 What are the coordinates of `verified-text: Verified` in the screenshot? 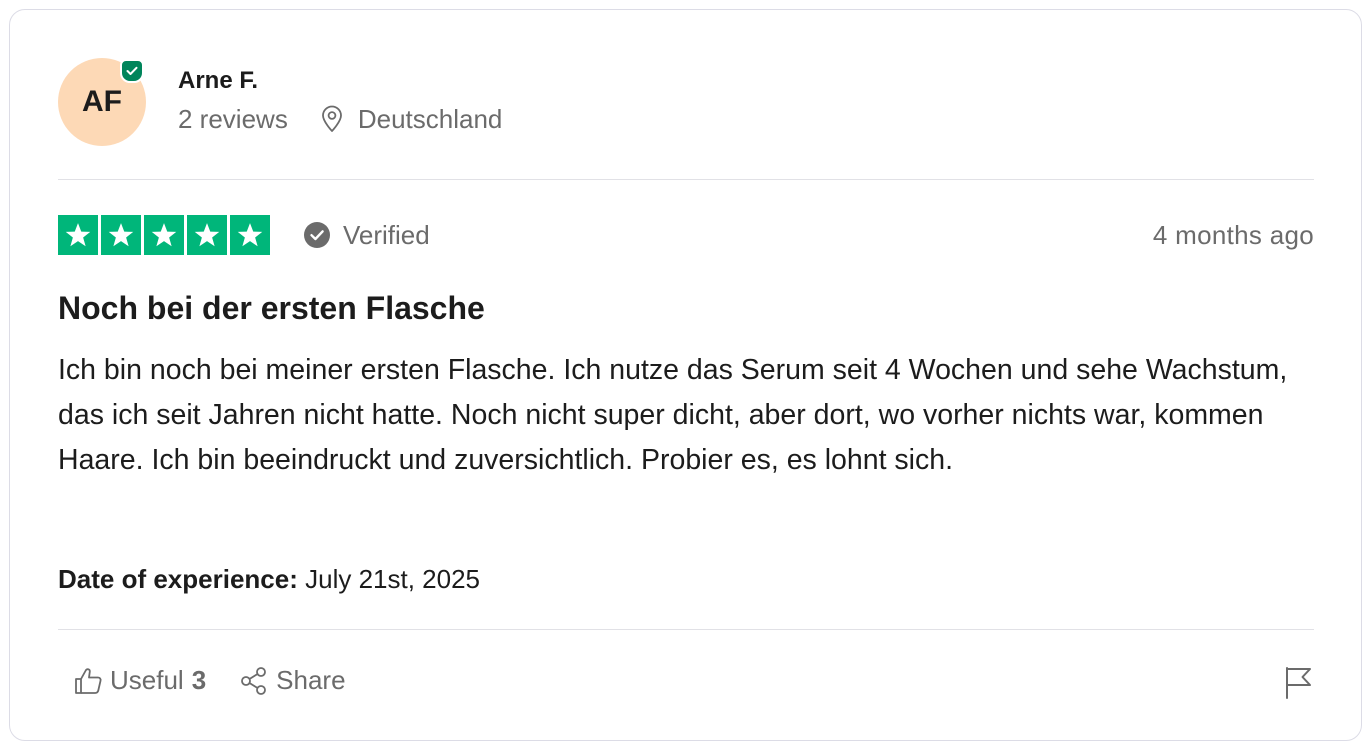 It's located at (386, 234).